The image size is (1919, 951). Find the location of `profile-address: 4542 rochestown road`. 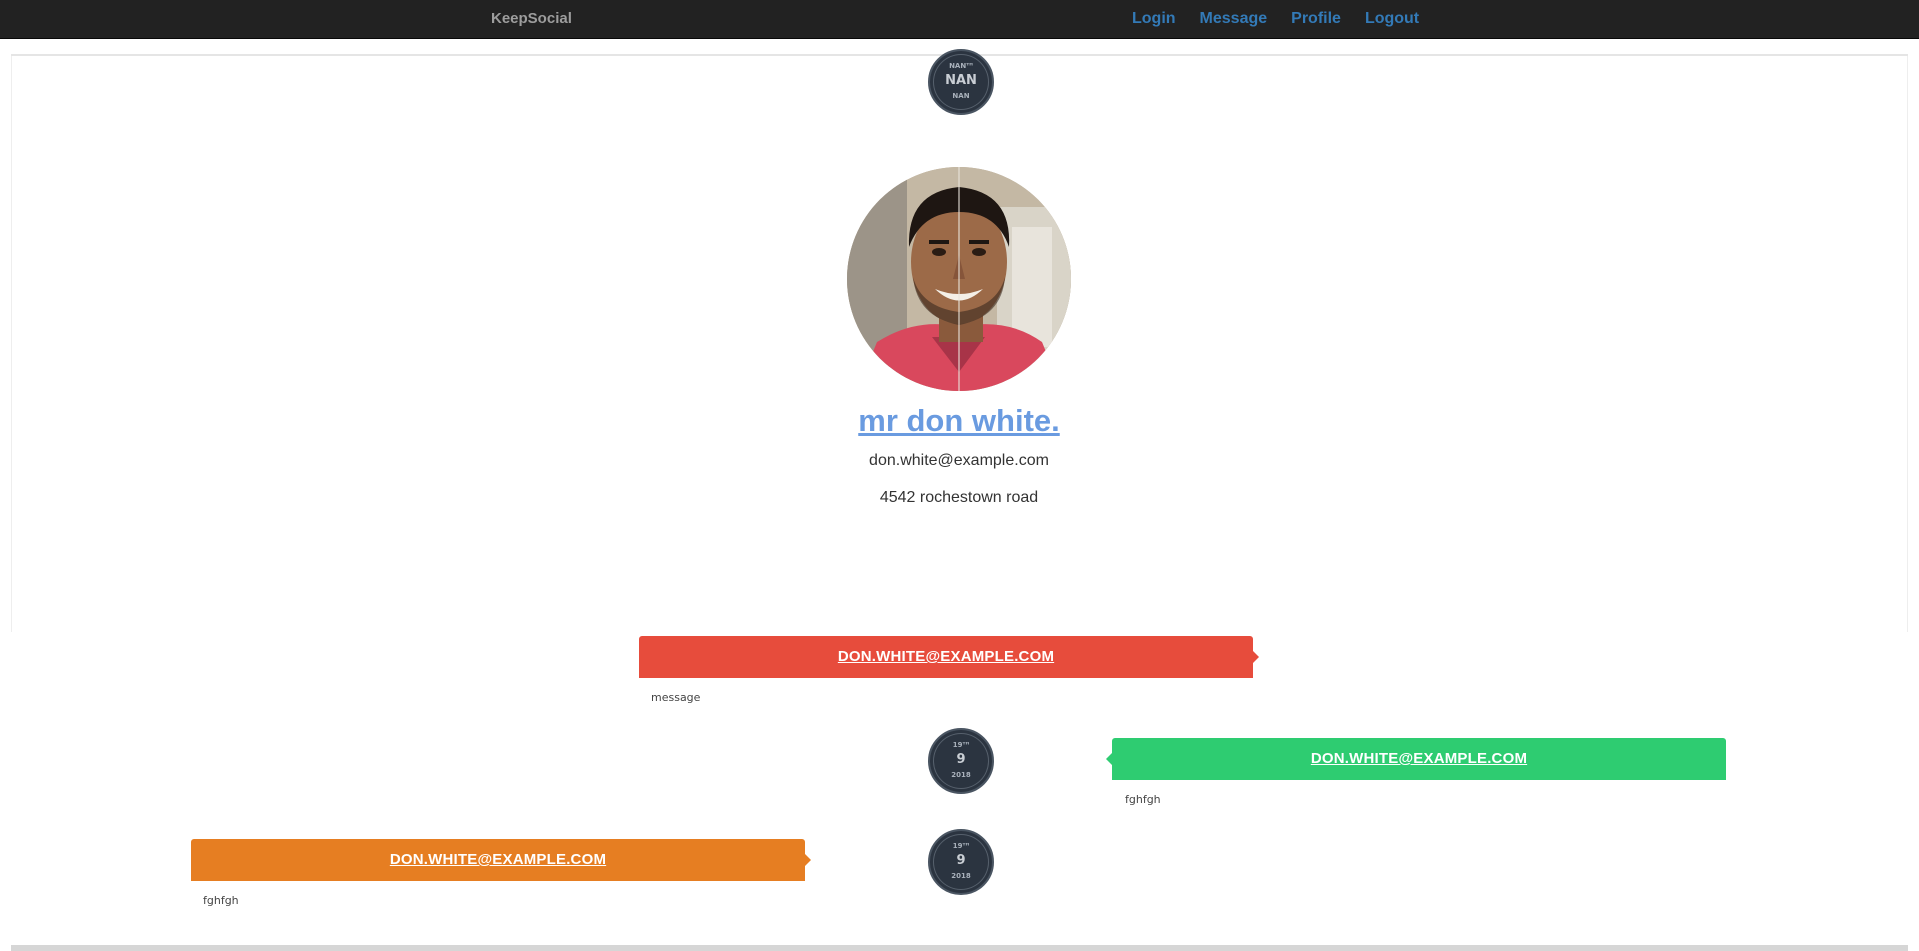

profile-address: 4542 rochestown road is located at coordinates (959, 497).